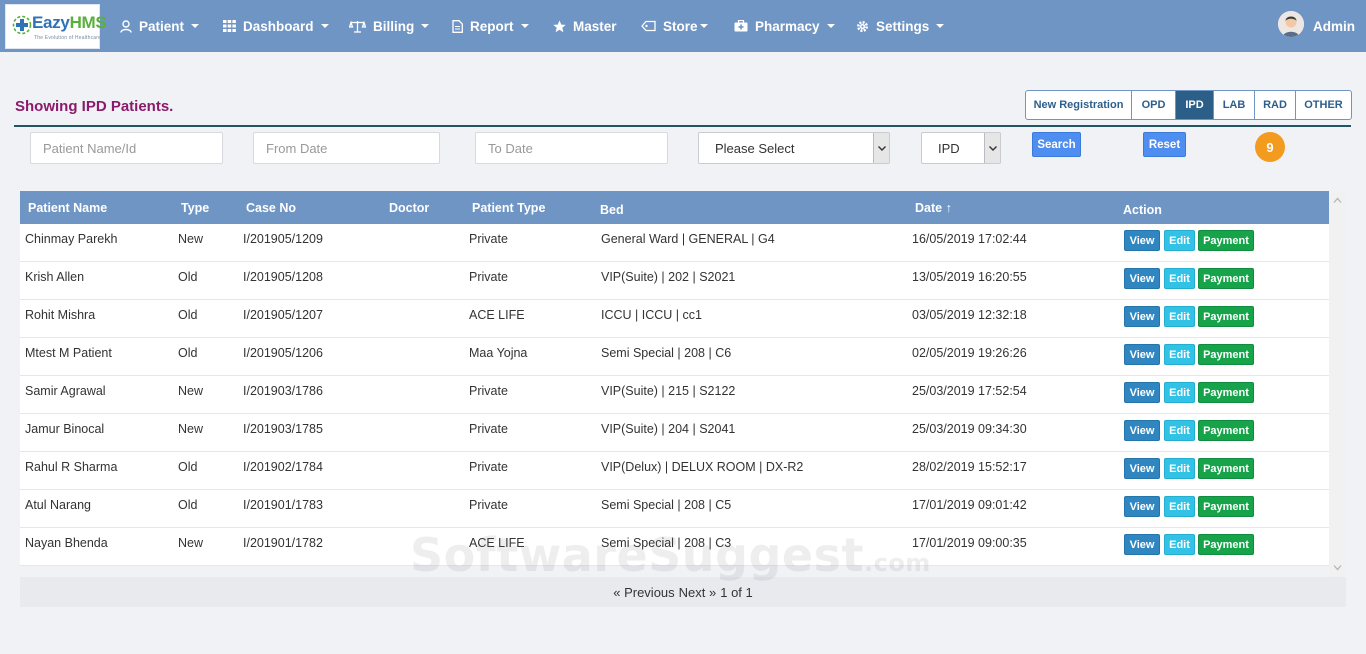 The width and height of the screenshot is (1366, 654). What do you see at coordinates (1337, 384) in the screenshot?
I see `table-scrollbar` at bounding box center [1337, 384].